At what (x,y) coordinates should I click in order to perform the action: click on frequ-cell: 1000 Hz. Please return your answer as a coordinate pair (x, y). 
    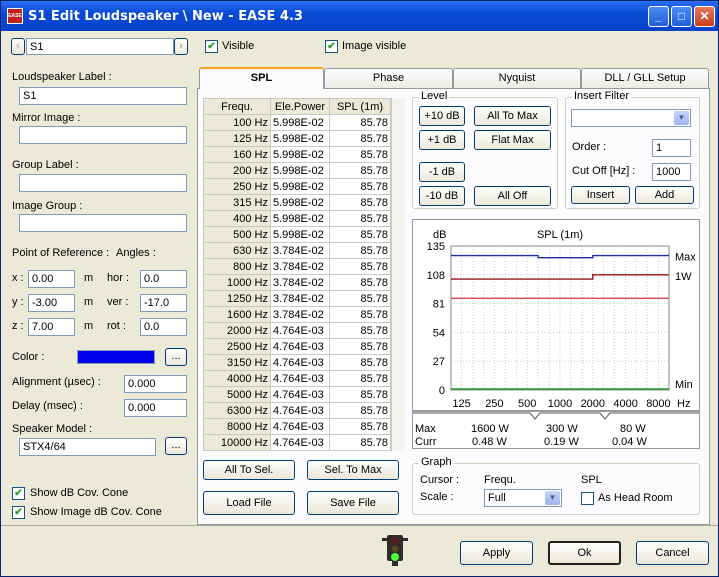
    Looking at the image, I should click on (237, 282).